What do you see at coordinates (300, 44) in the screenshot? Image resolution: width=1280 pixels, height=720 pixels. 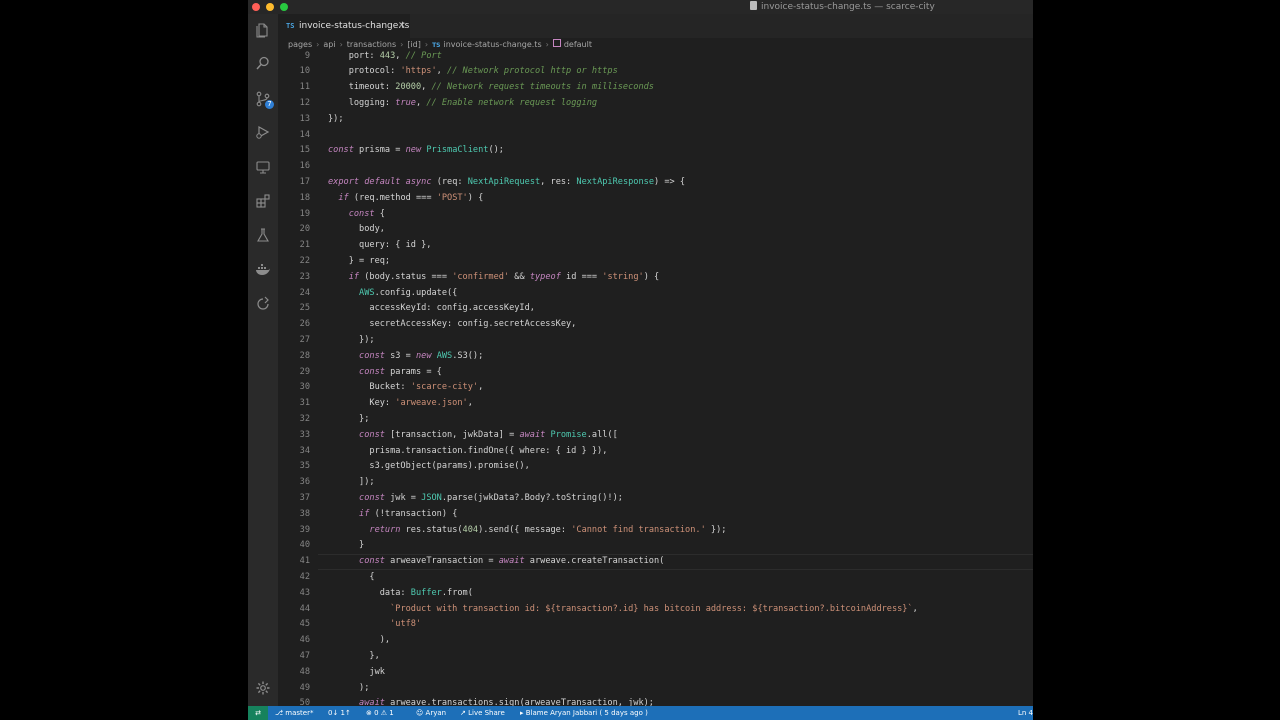 I see `breadcrumb-item: pages` at bounding box center [300, 44].